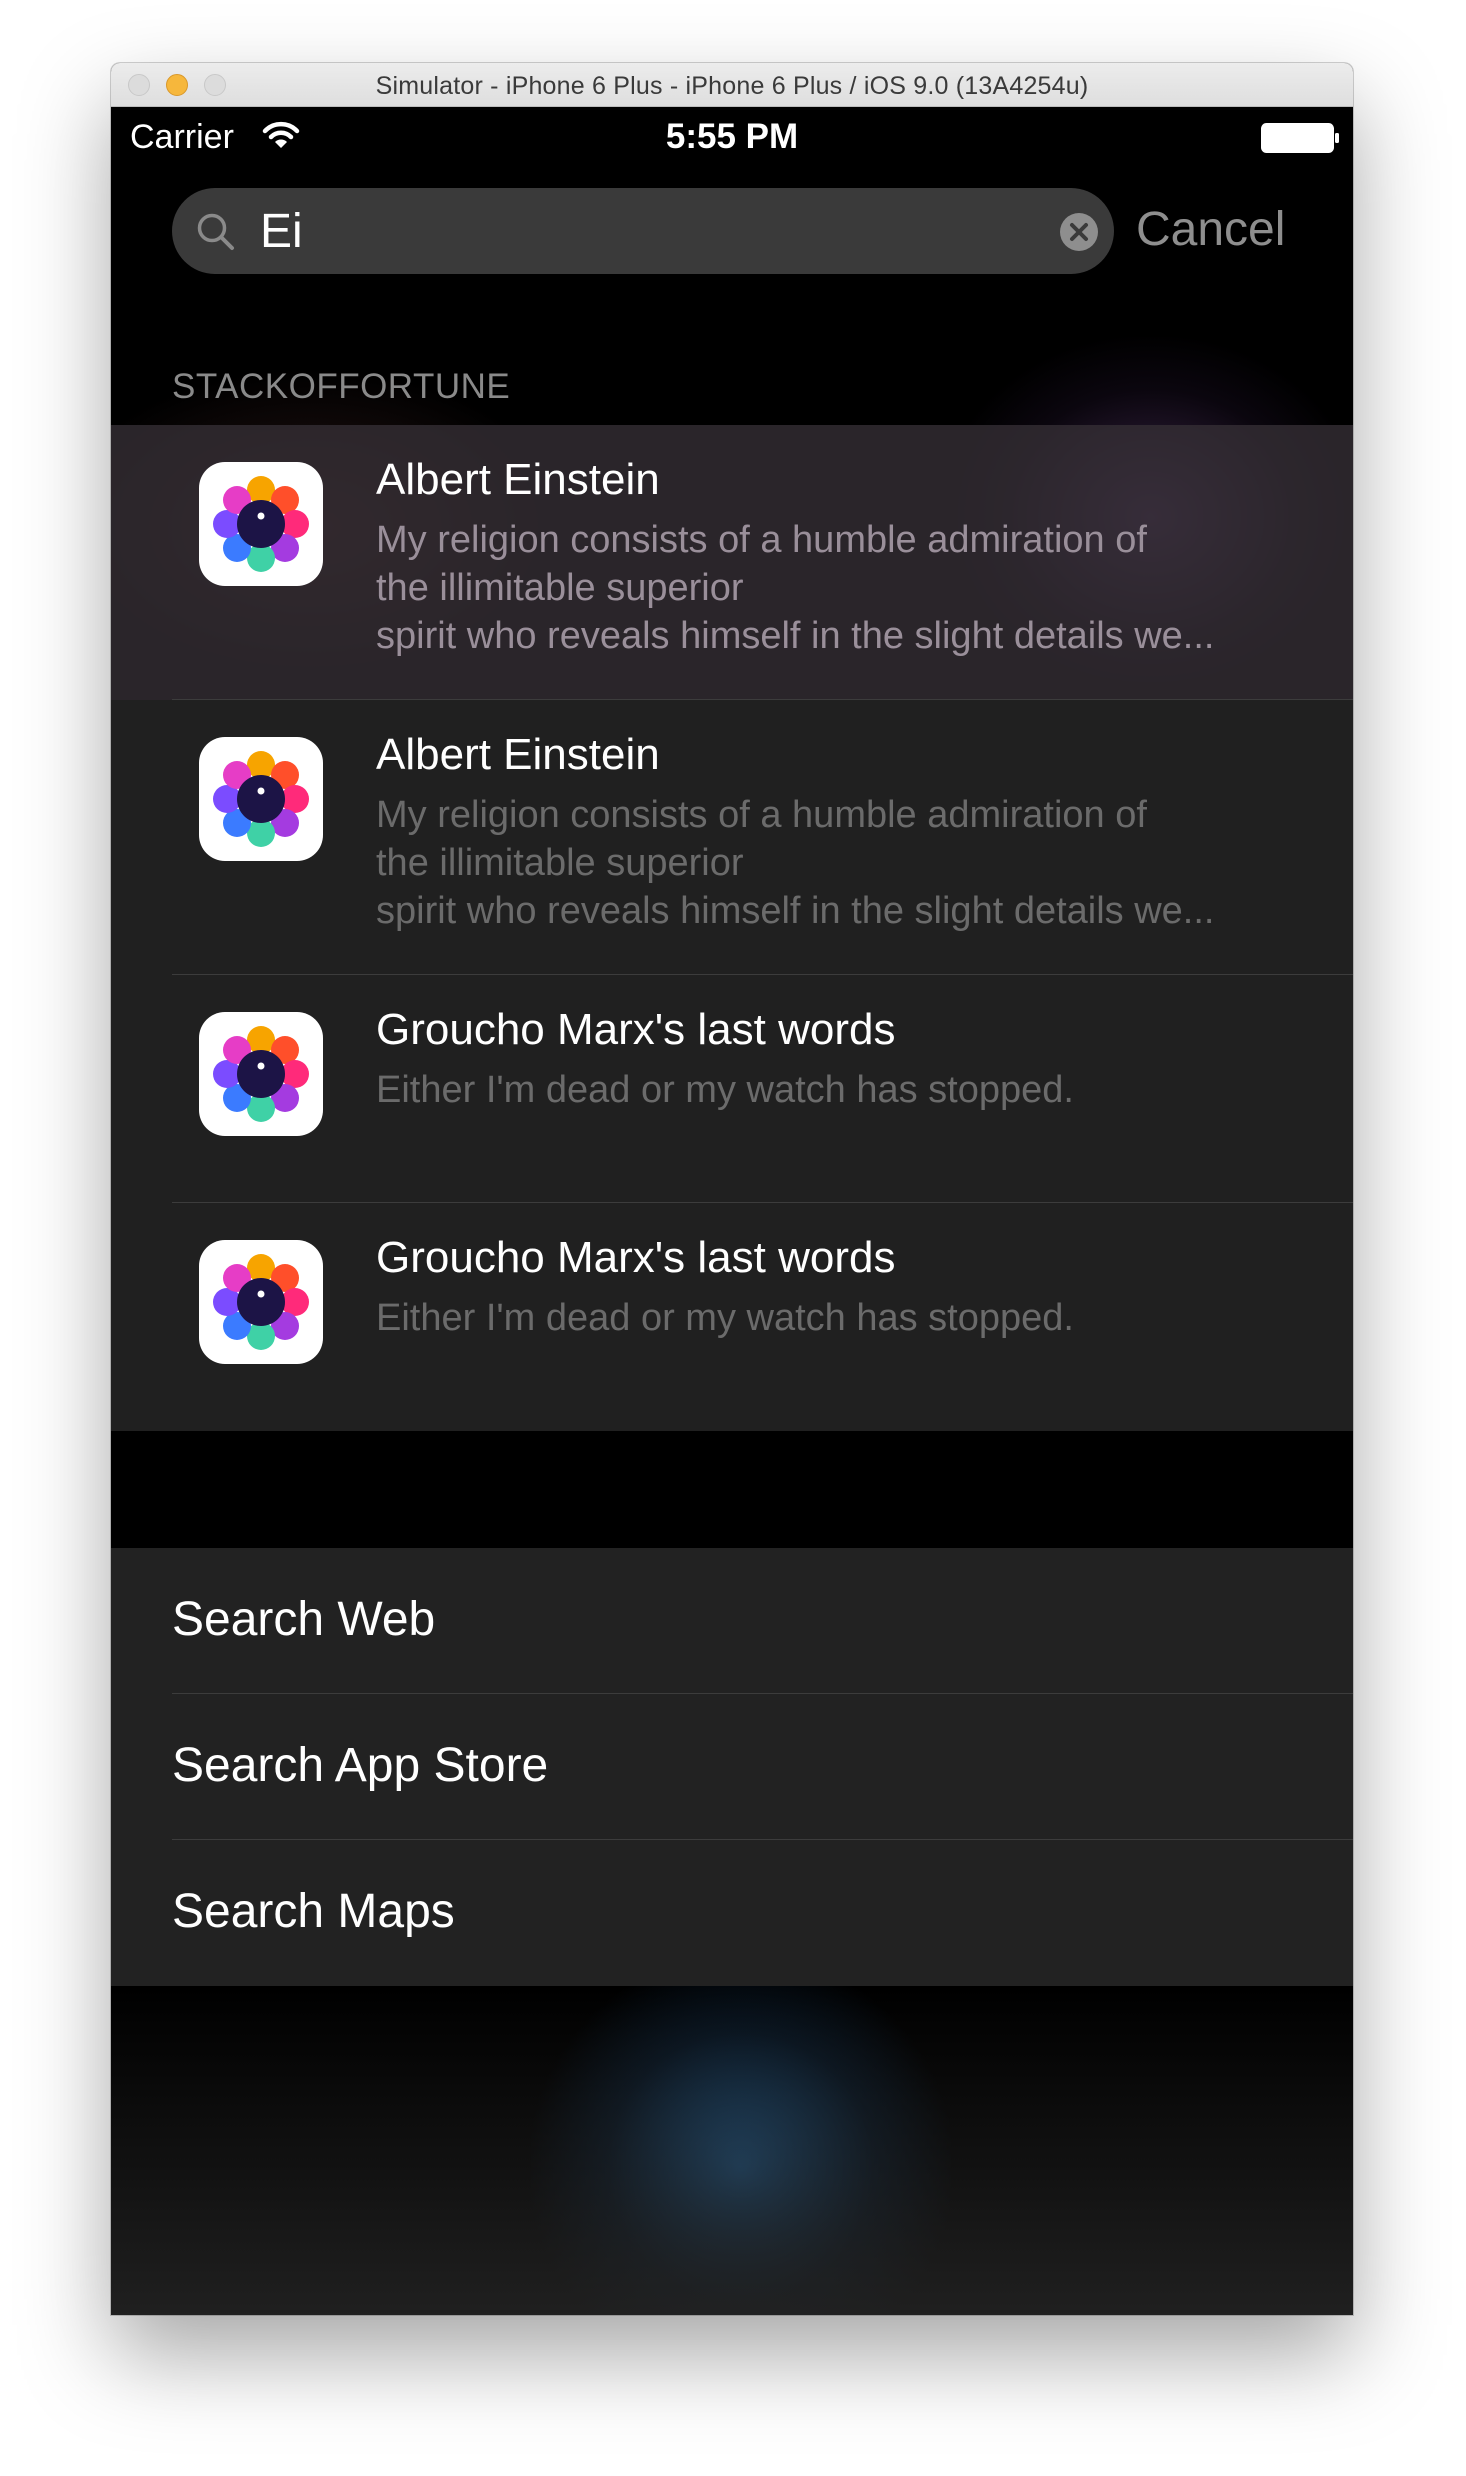 The image size is (1466, 2476). I want to click on clear-icon, so click(1079, 232).